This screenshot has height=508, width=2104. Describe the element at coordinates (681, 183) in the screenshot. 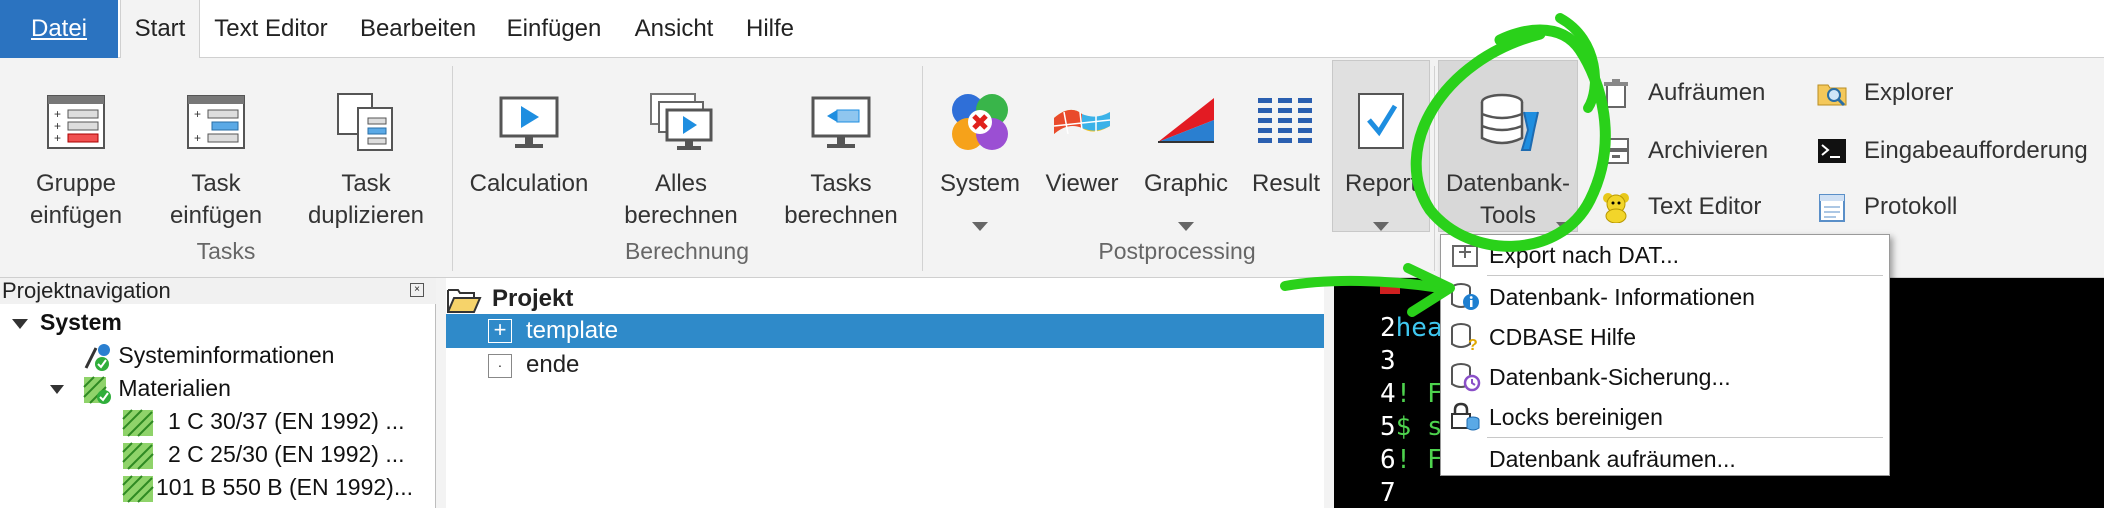

I see `alles-berechnen-label-1: Alles` at that location.